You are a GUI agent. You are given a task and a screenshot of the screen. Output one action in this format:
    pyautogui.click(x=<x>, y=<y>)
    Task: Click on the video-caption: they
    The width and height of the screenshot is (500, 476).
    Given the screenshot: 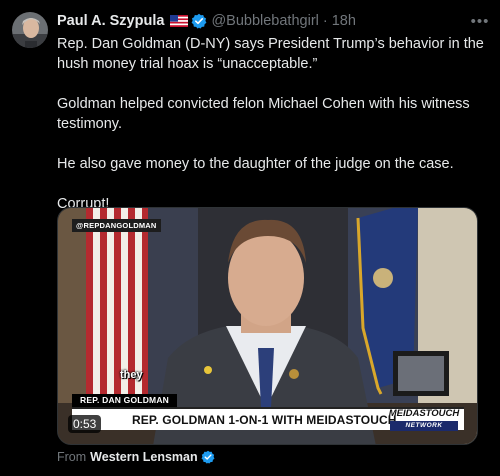 What is the action you would take?
    pyautogui.click(x=131, y=375)
    